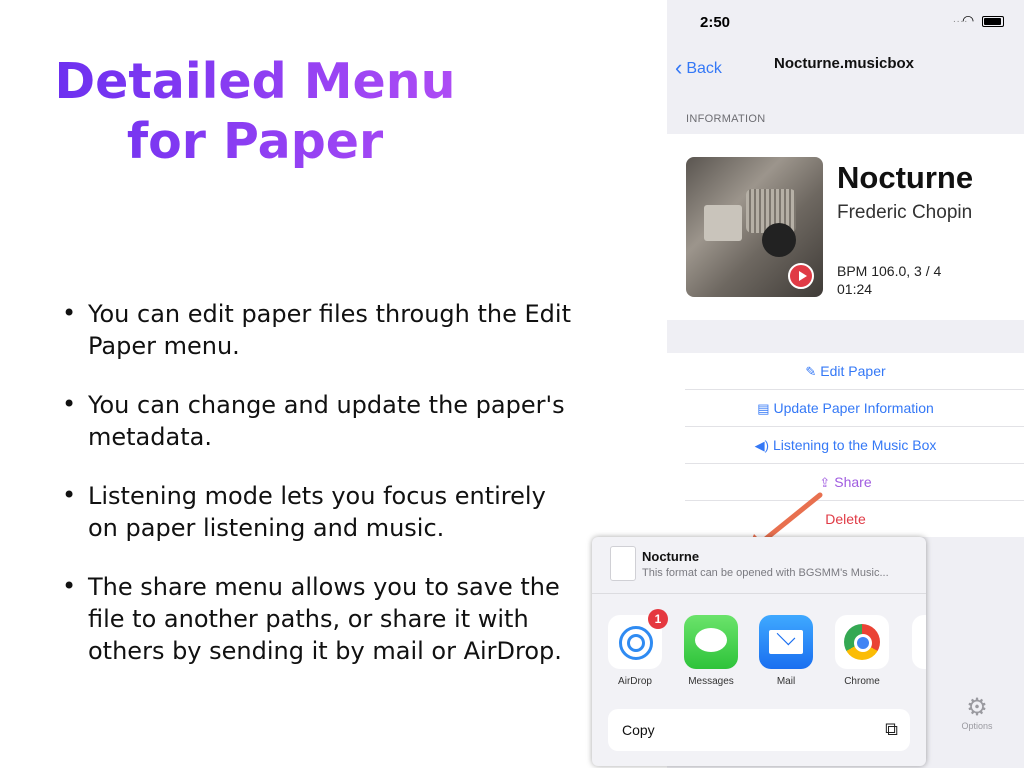 The height and width of the screenshot is (768, 1024). I want to click on duration: 01:24, so click(855, 289).